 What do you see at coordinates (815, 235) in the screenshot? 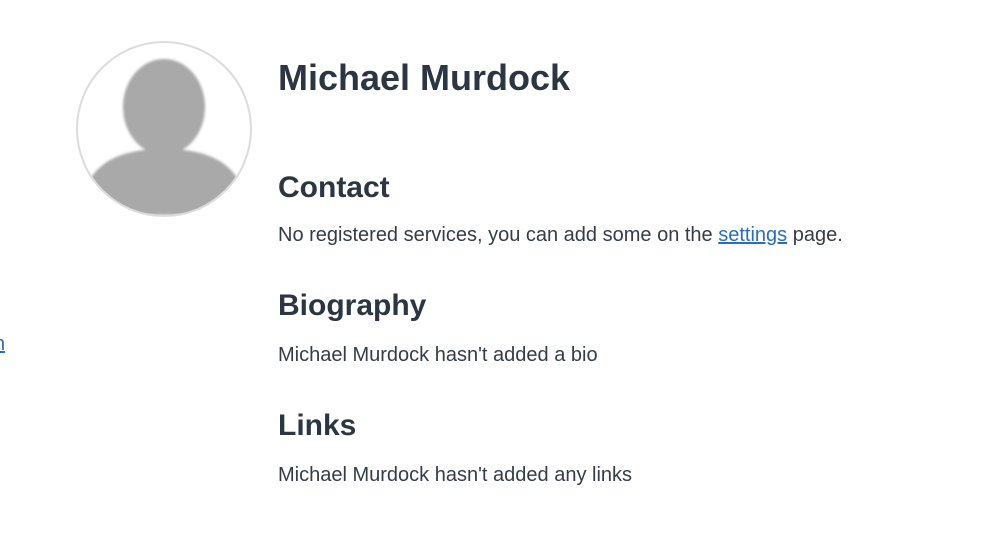
I see `contact-text-after: page.` at bounding box center [815, 235].